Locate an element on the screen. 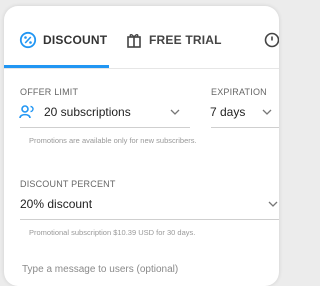  expiration-label: EXPIRATION is located at coordinates (239, 92).